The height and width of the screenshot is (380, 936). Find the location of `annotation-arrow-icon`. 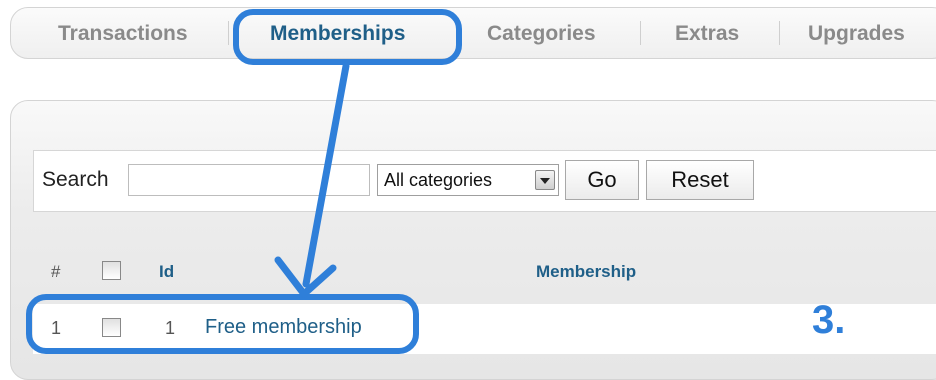

annotation-arrow-icon is located at coordinates (312, 180).